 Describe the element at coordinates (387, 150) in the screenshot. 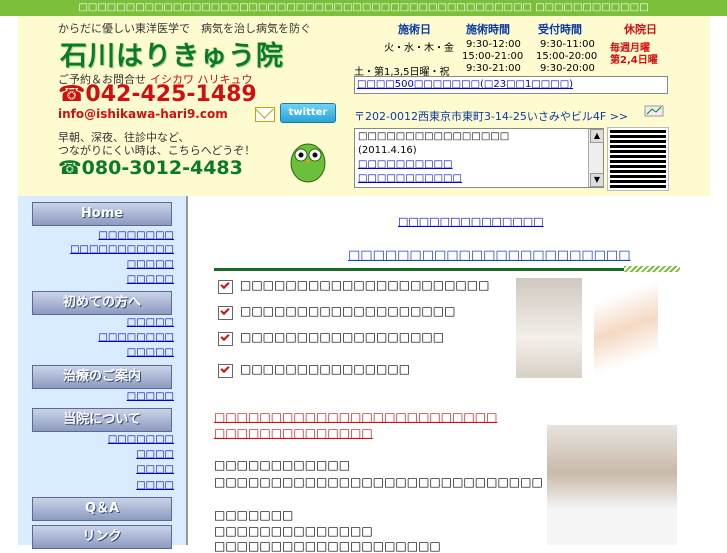

I see `news-line-2: (2011.4.16)` at that location.